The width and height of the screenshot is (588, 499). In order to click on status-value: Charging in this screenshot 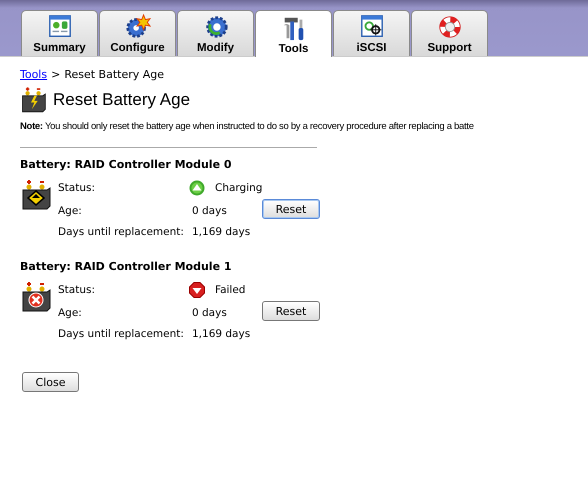, I will do `click(238, 188)`.